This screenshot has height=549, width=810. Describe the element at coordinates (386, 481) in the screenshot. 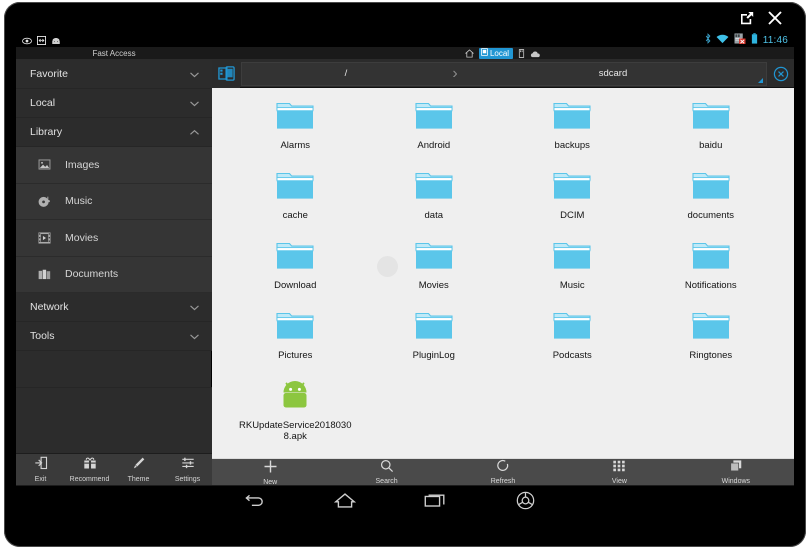

I see `search-label: Search` at that location.